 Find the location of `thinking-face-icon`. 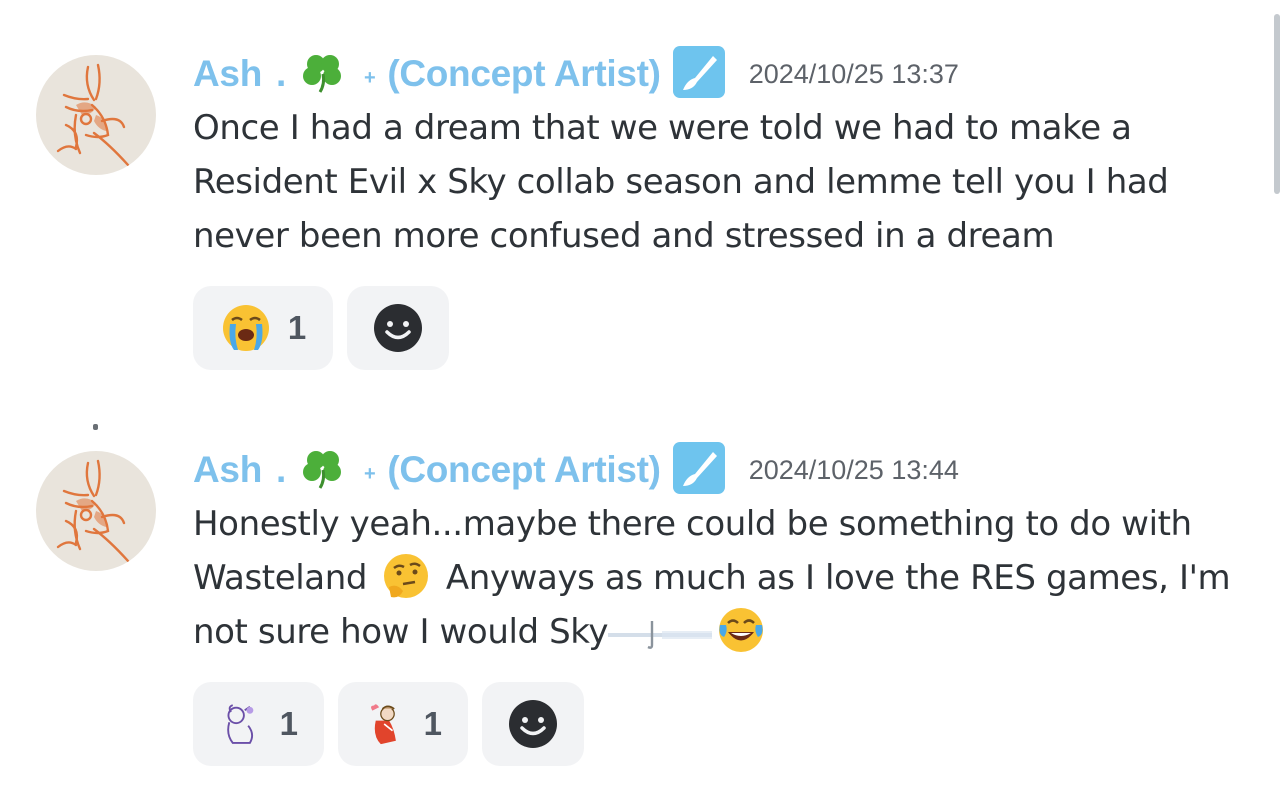

thinking-face-icon is located at coordinates (406, 576).